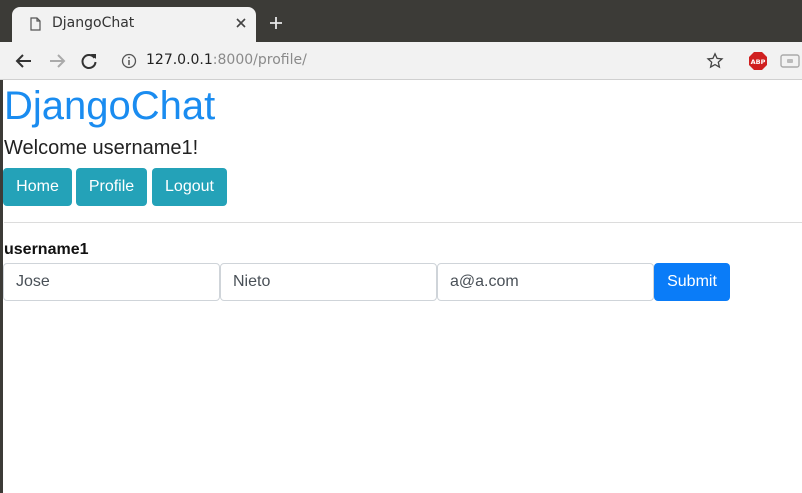 The height and width of the screenshot is (493, 802). I want to click on last-name-field: Nieto, so click(328, 282).